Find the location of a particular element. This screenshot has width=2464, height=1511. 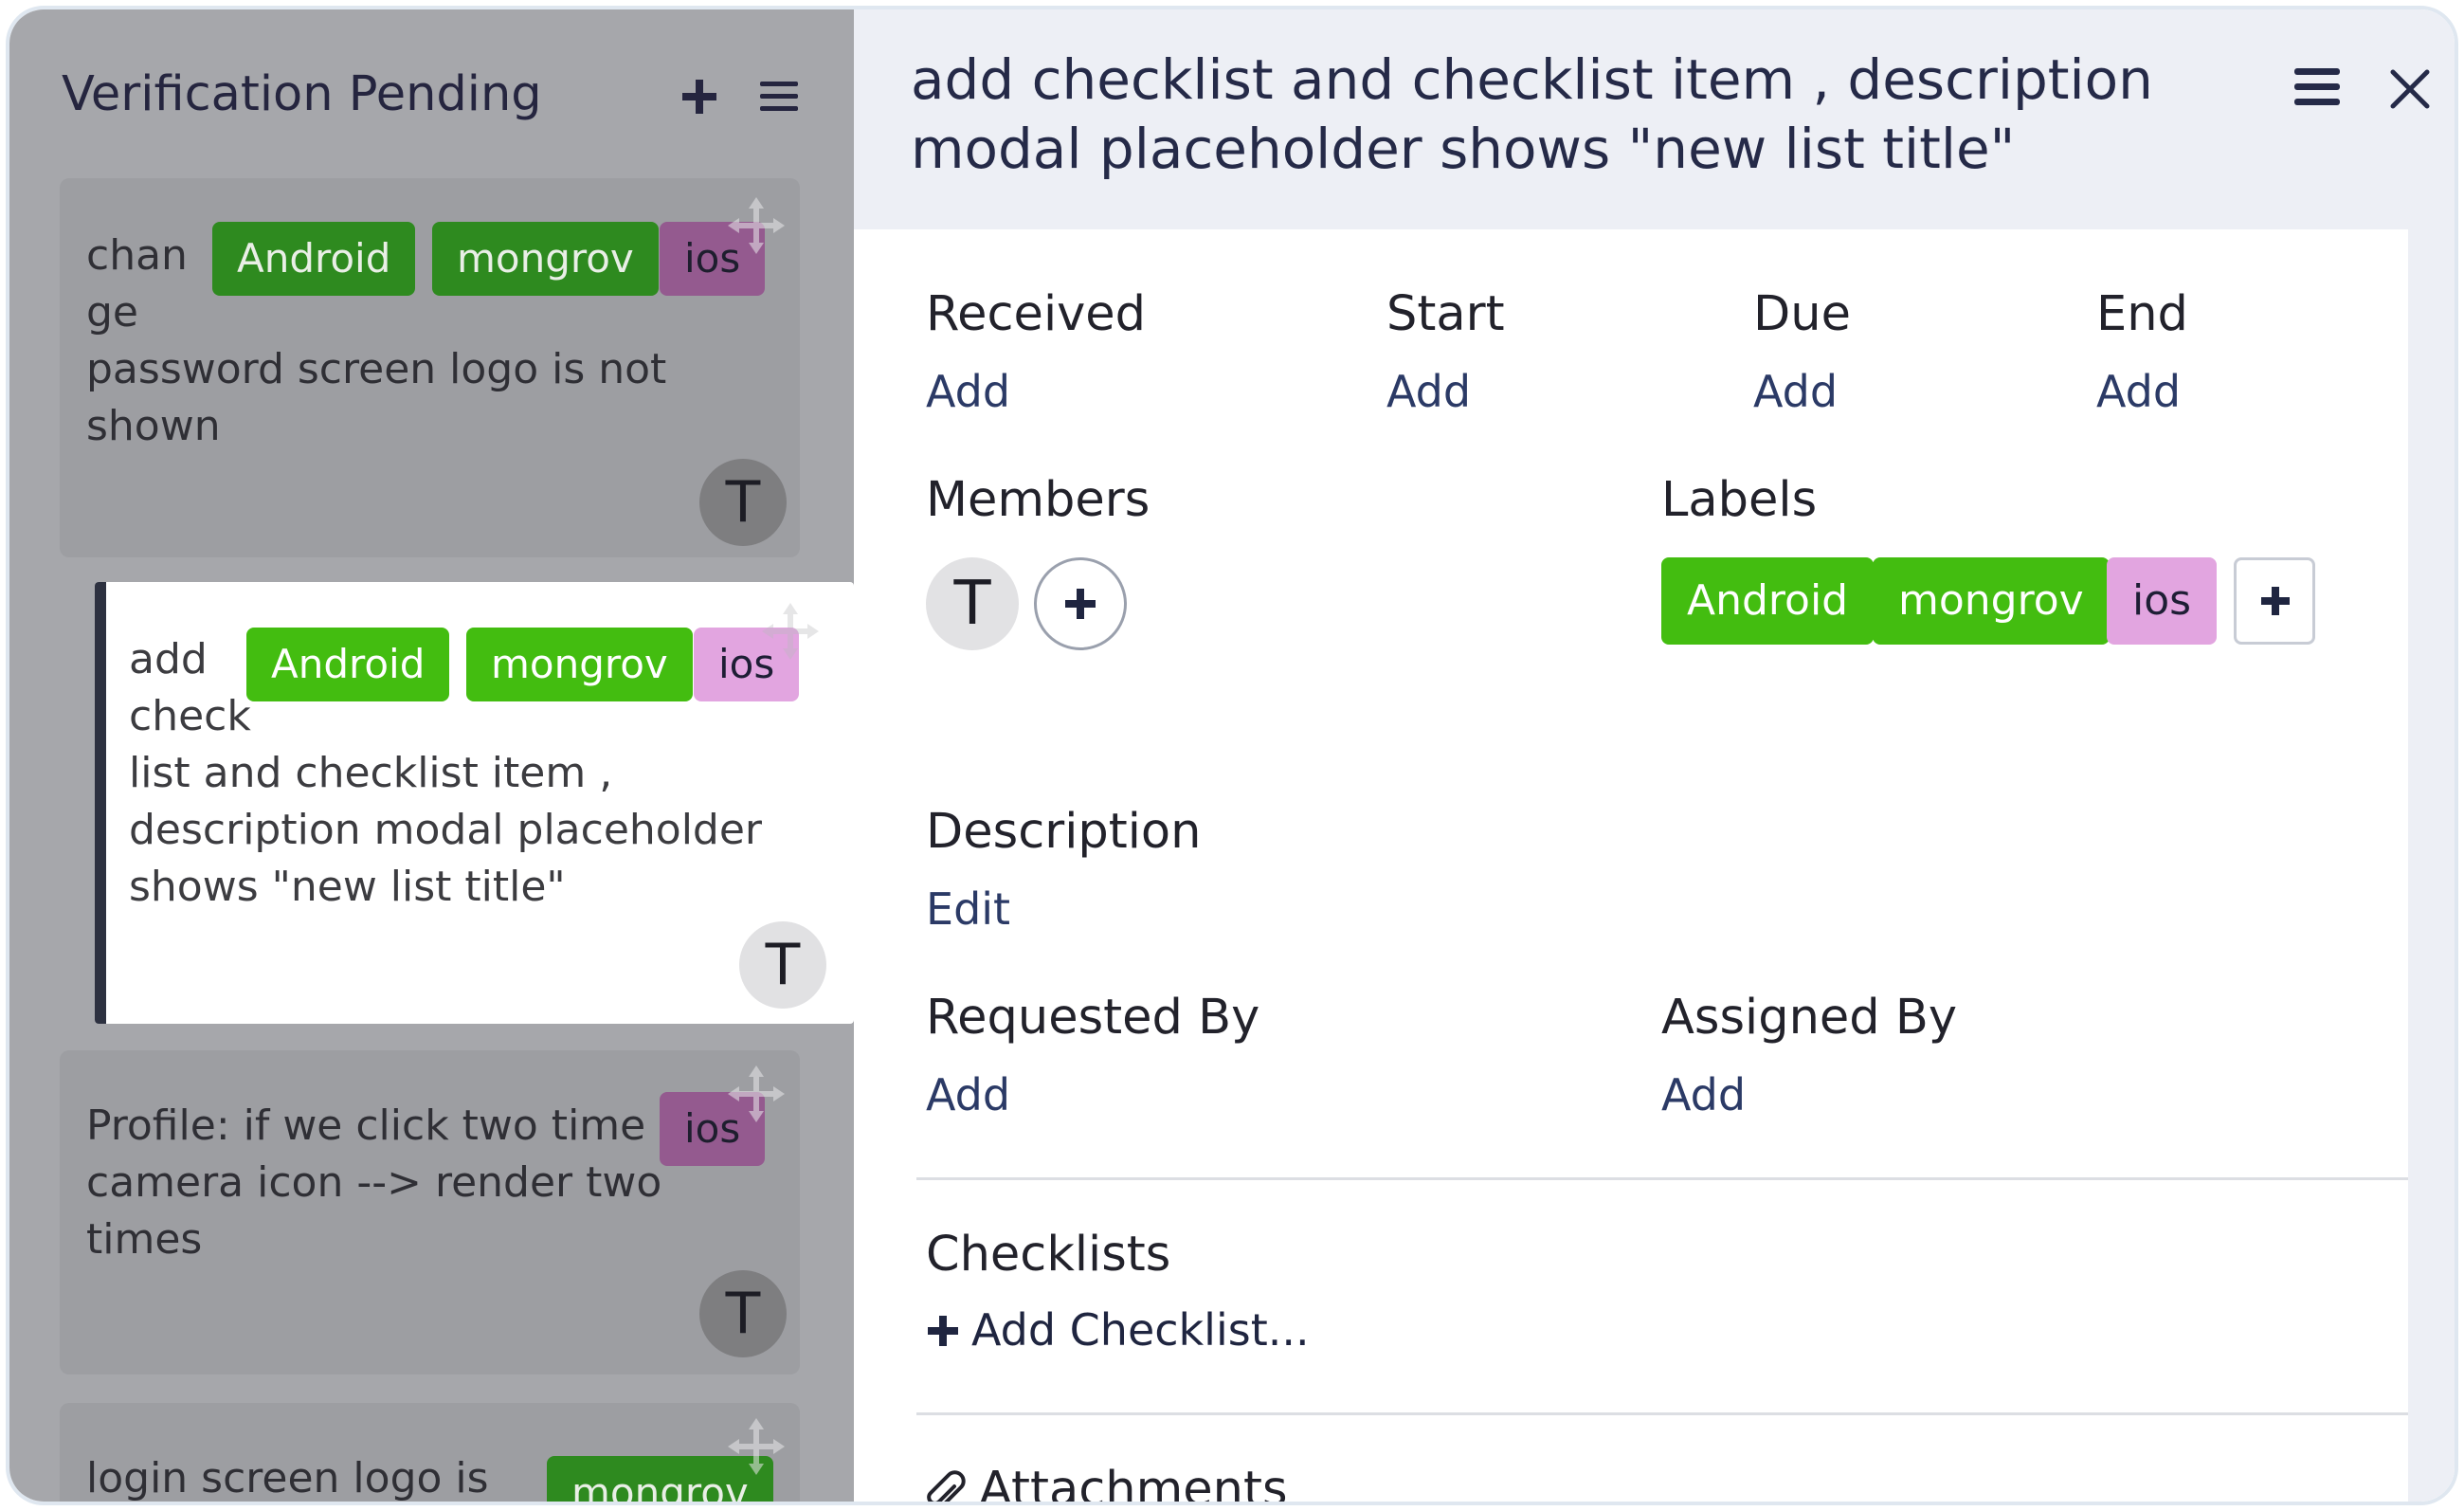

end-add-link: Add is located at coordinates (2138, 391).